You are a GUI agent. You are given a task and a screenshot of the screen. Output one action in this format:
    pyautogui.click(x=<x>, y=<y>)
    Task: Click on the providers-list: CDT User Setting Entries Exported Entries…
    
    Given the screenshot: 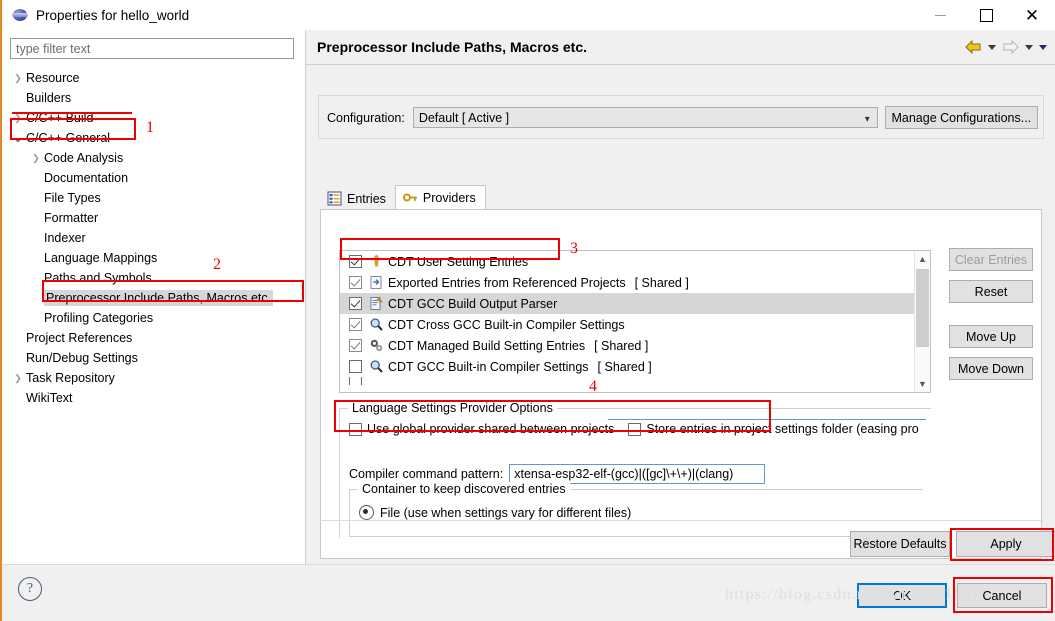 What is the action you would take?
    pyautogui.click(x=635, y=321)
    